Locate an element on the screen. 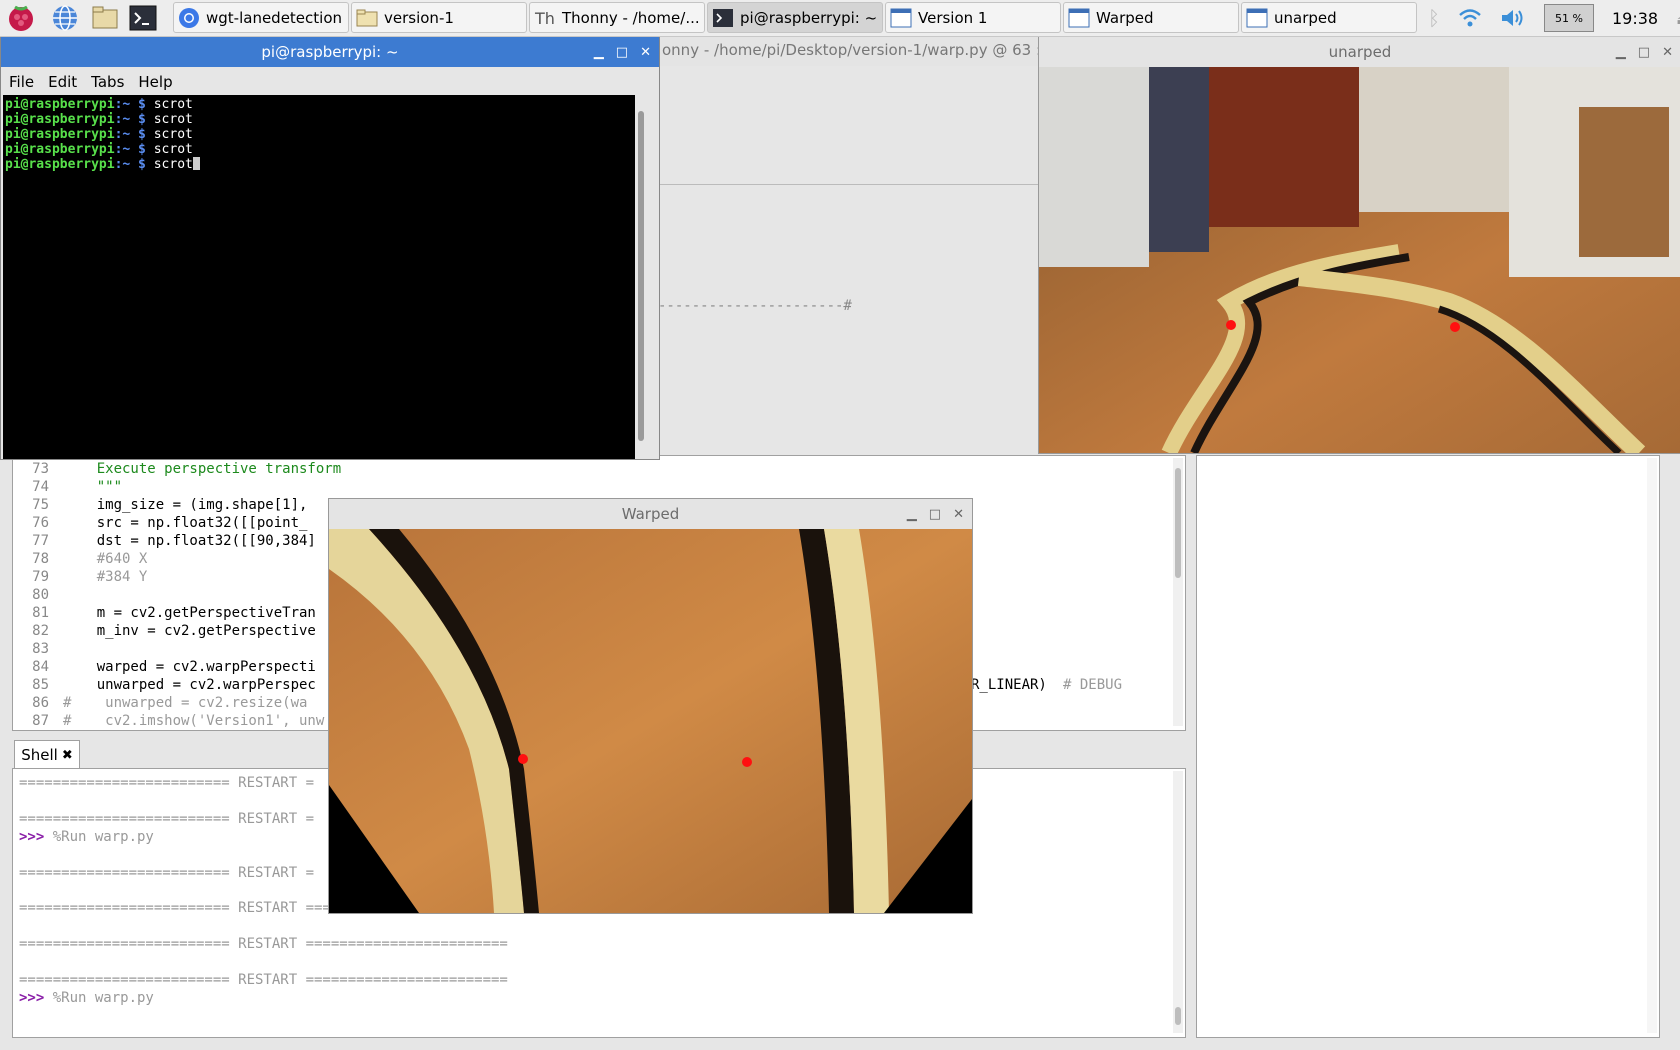  line-code: # unwarped = cv2.resize(wa is located at coordinates (185, 703).